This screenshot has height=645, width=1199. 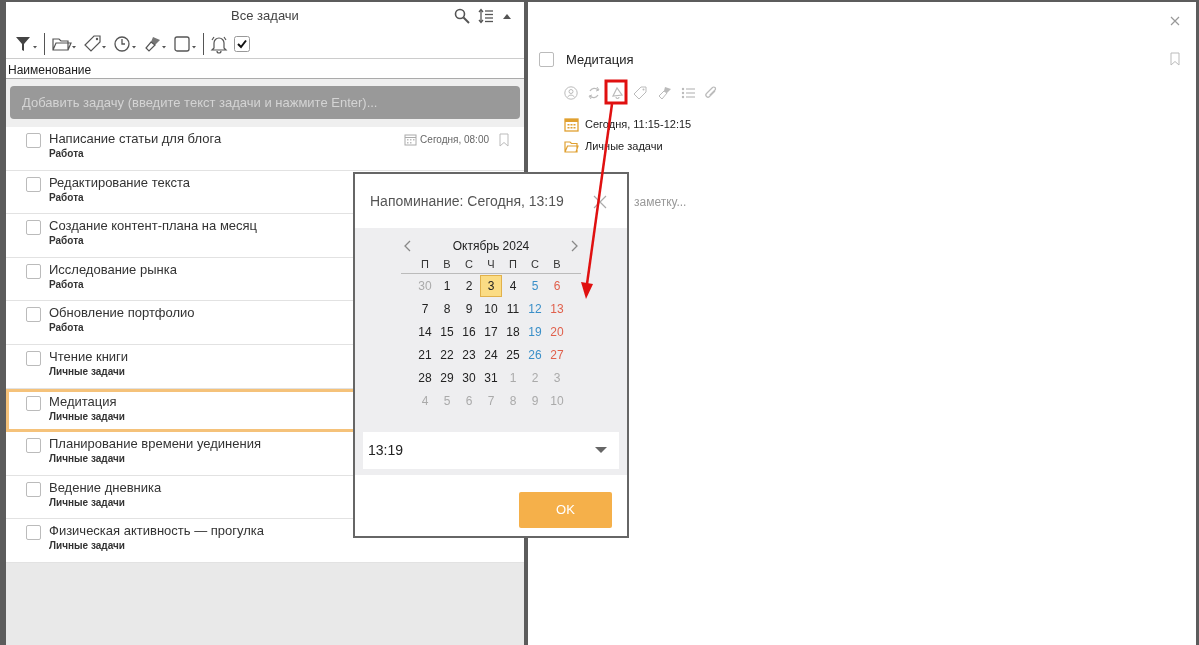 What do you see at coordinates (447, 331) in the screenshot?
I see `calendar-day: 15` at bounding box center [447, 331].